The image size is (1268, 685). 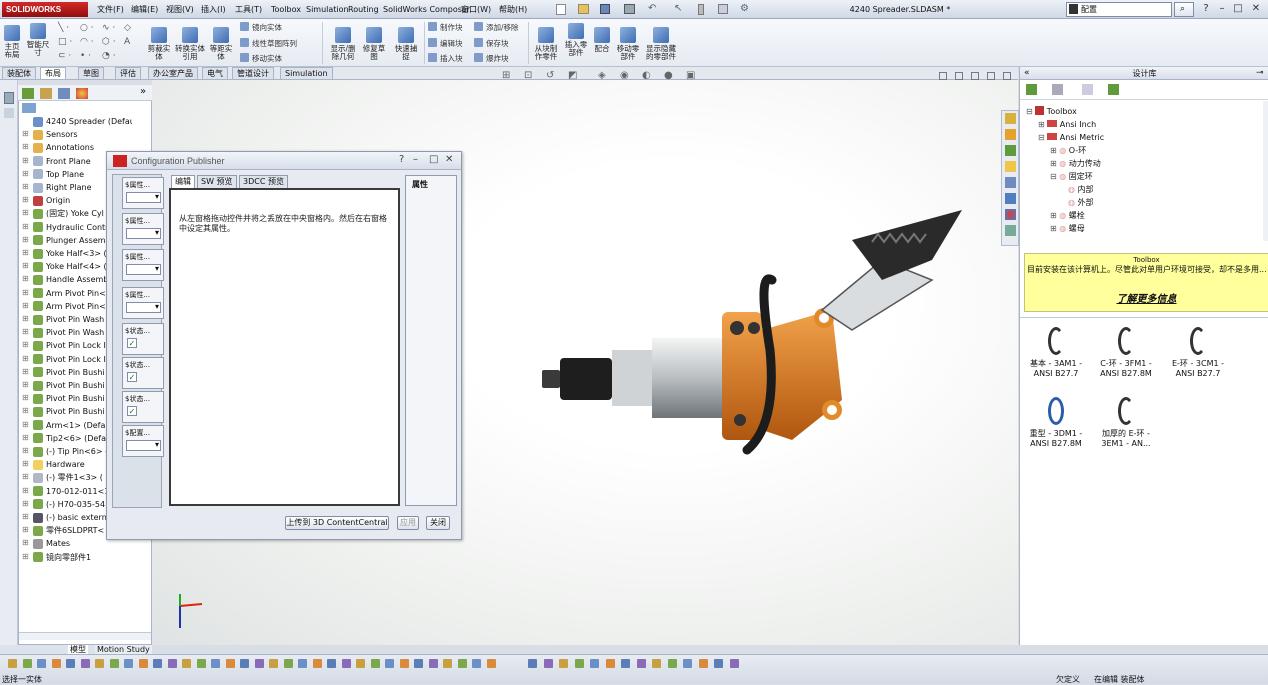 I want to click on move-component-button: 移动零部件, so click(x=628, y=44).